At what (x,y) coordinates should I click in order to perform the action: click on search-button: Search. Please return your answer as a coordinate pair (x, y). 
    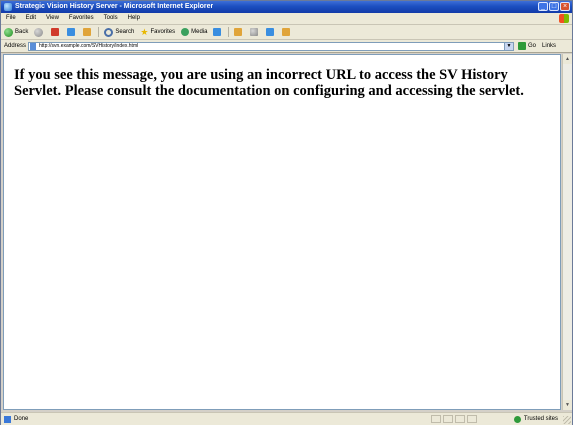
    Looking at the image, I should click on (119, 32).